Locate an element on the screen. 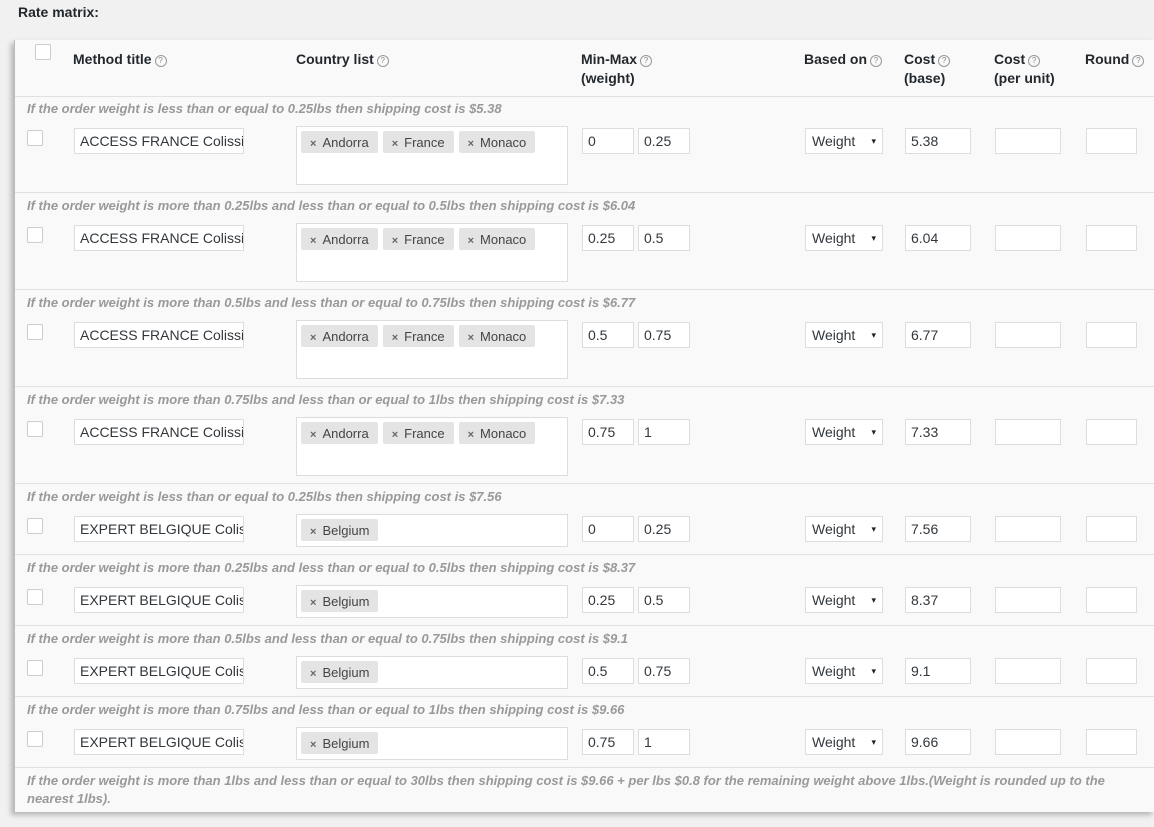 This screenshot has width=1154, height=827. cost-base-input: 8.37 is located at coordinates (938, 600).